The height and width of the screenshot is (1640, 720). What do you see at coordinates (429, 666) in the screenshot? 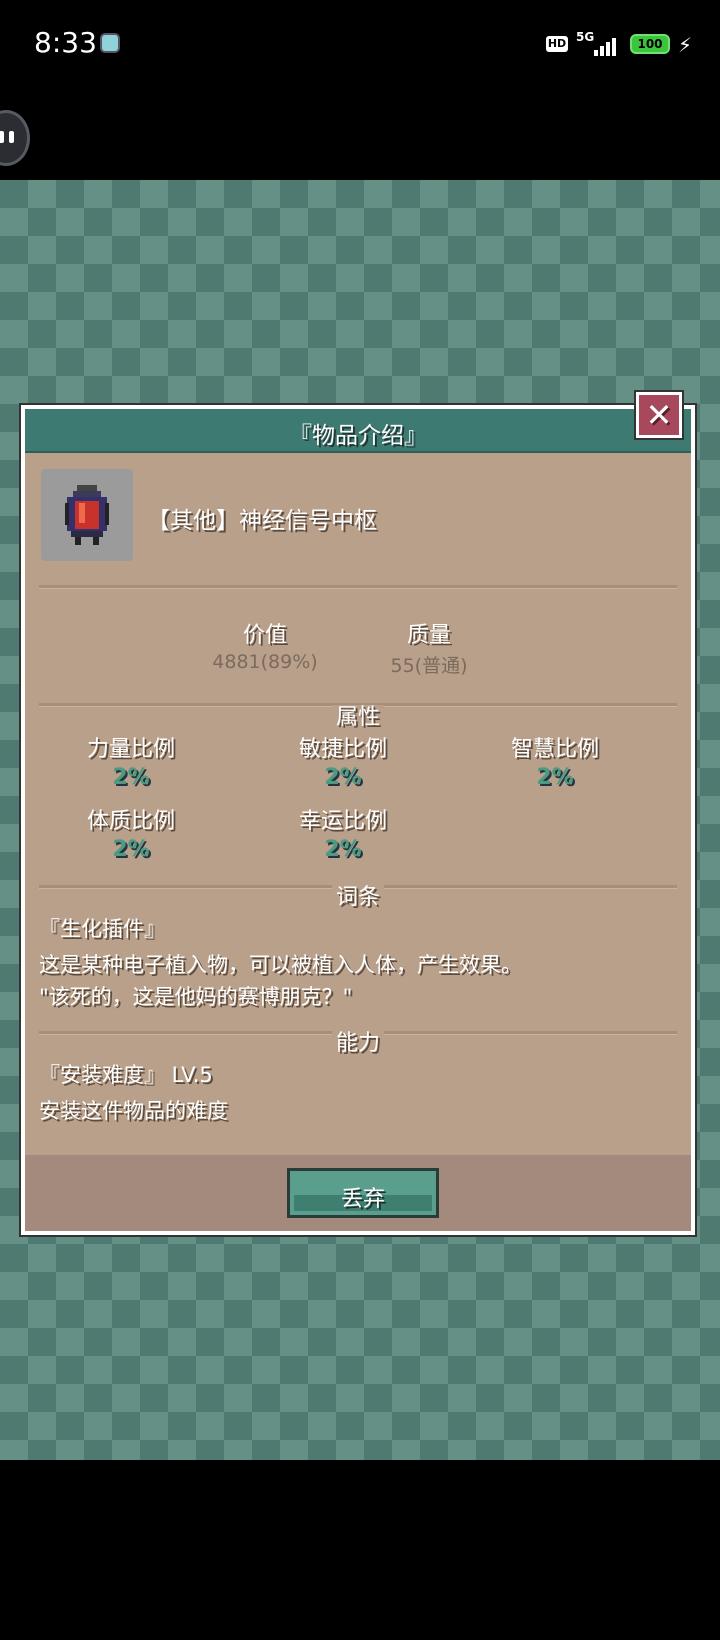
I see `quality-amount: 55(普通)` at bounding box center [429, 666].